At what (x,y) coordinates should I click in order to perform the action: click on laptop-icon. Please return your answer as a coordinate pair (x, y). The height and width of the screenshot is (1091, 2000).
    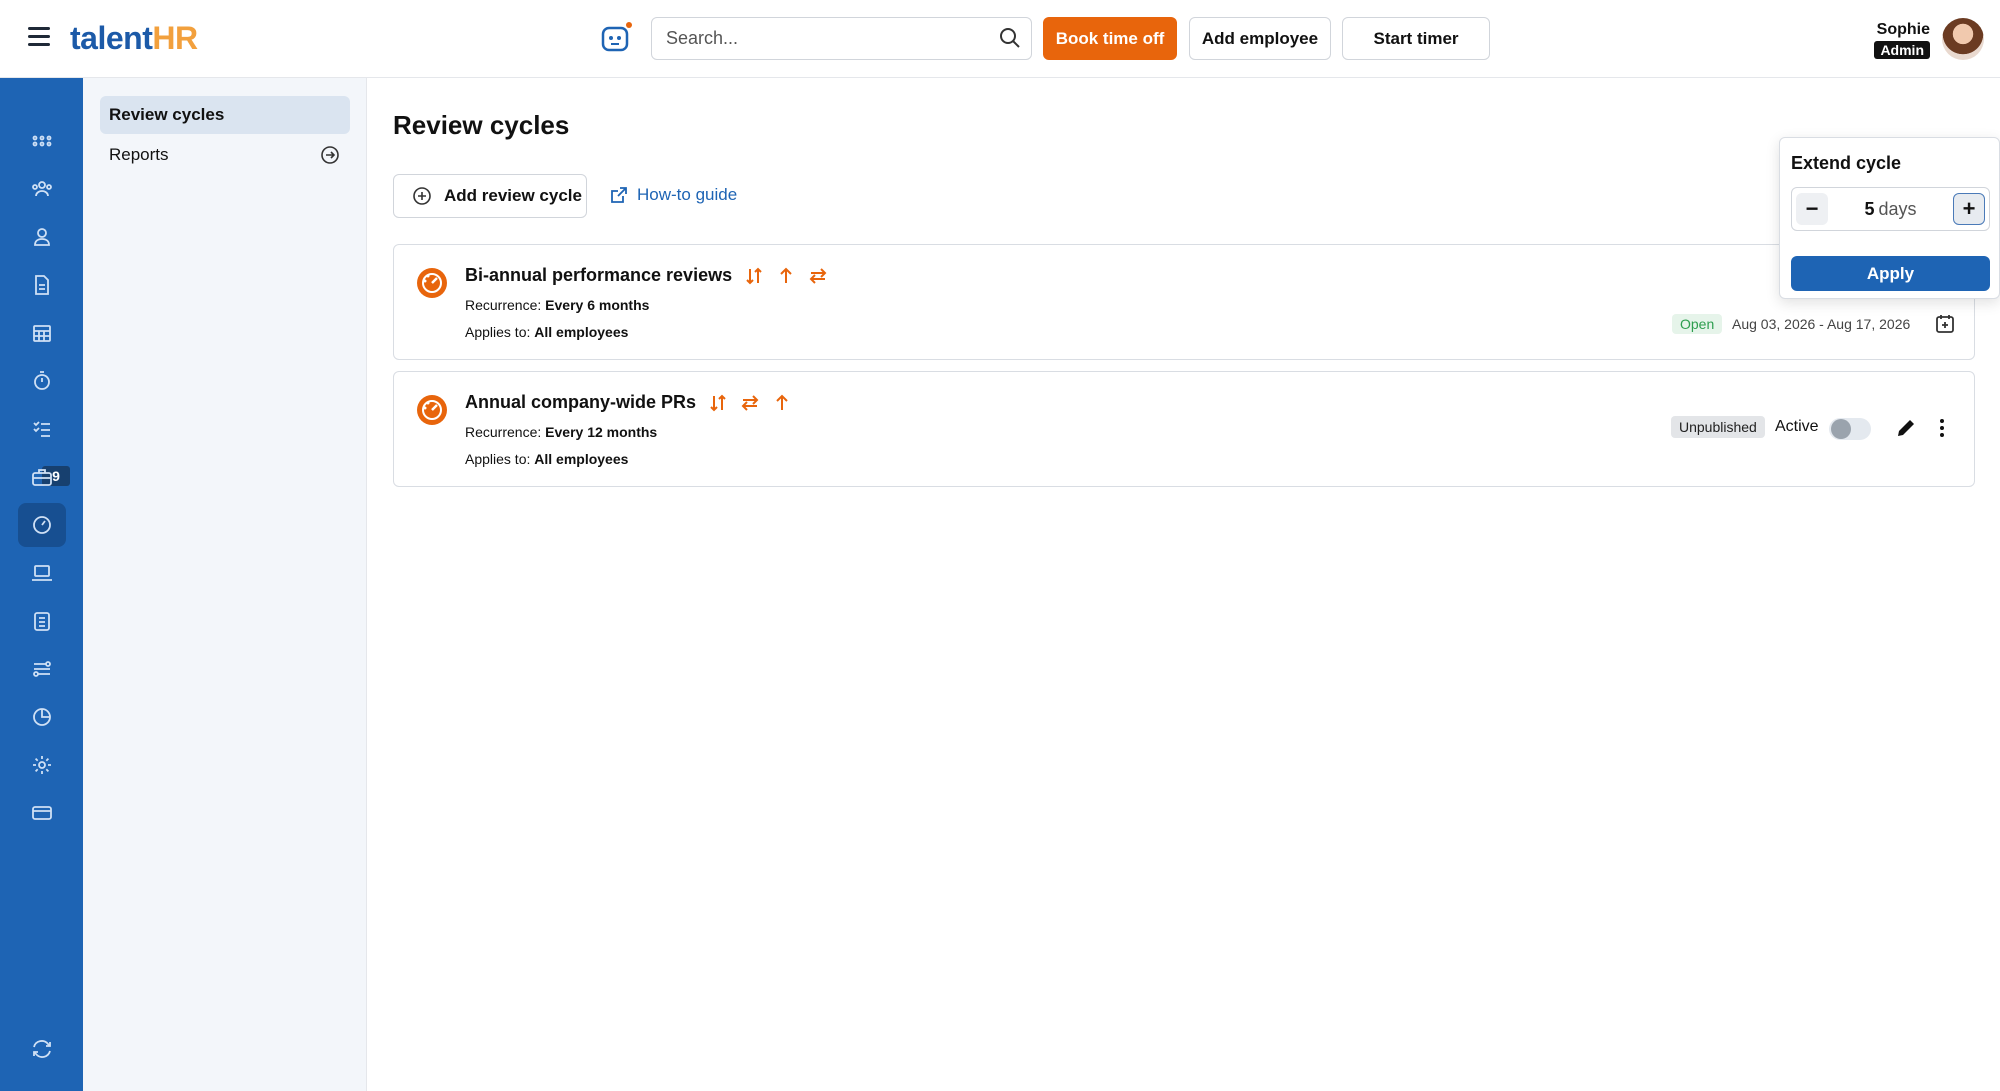
    Looking at the image, I should click on (42, 573).